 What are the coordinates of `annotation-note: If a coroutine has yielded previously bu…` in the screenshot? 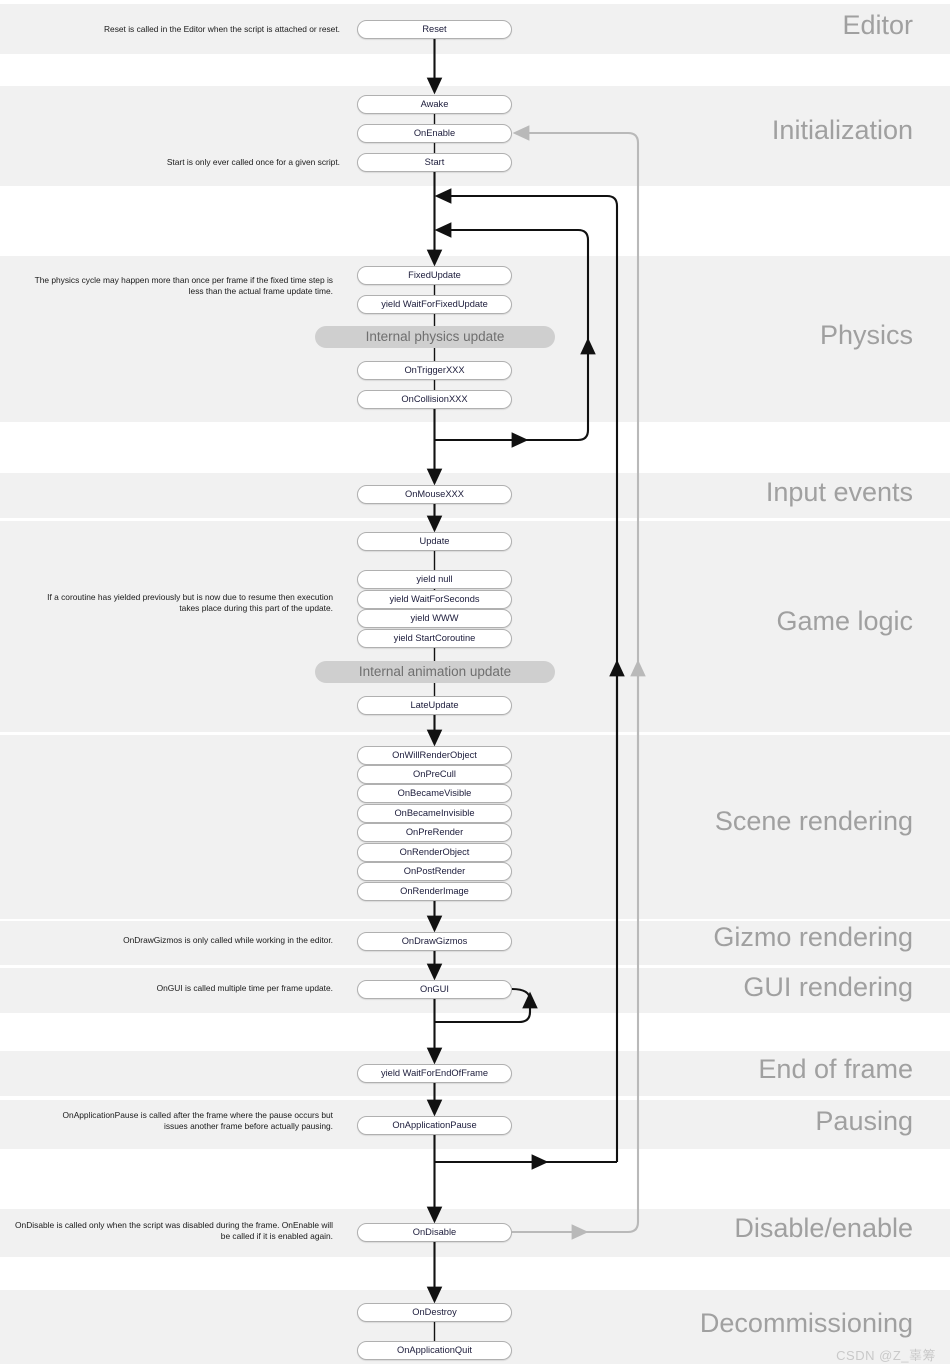 It's located at (190, 602).